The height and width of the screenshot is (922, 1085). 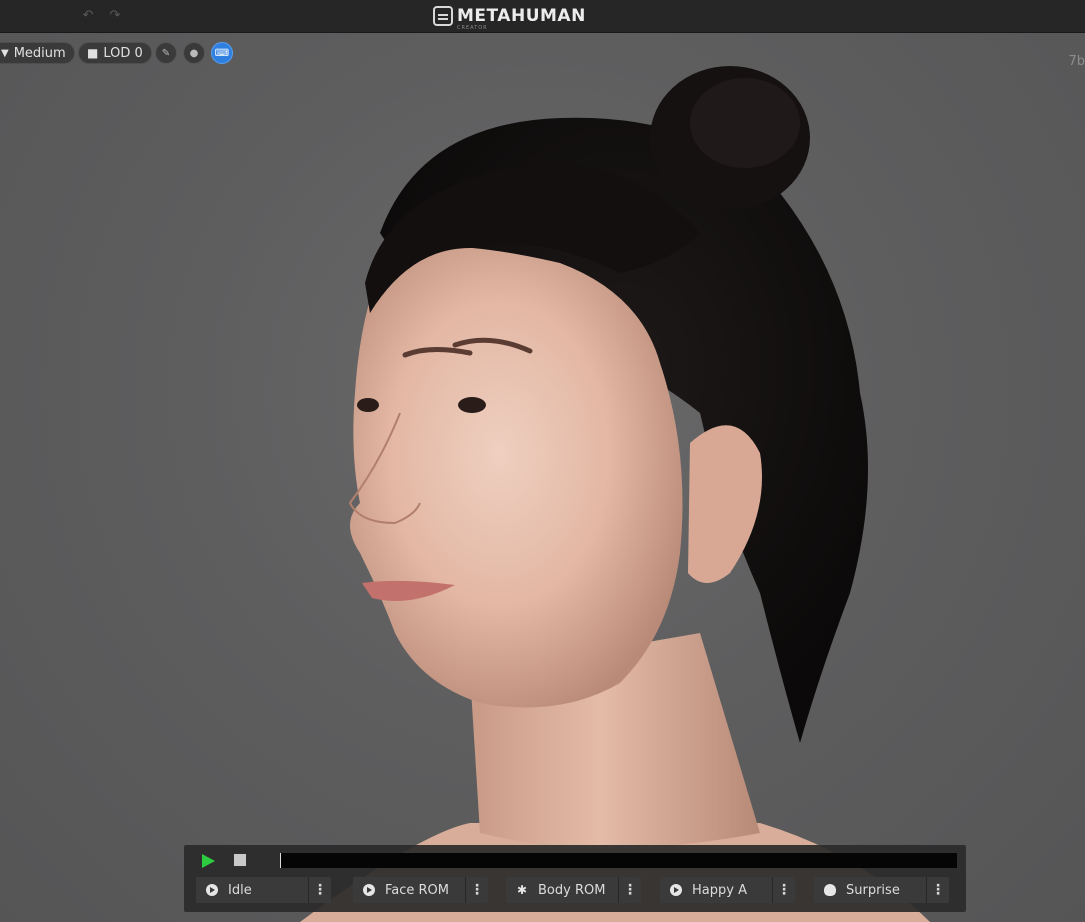 What do you see at coordinates (240, 890) in the screenshot?
I see `animation-label: Idle` at bounding box center [240, 890].